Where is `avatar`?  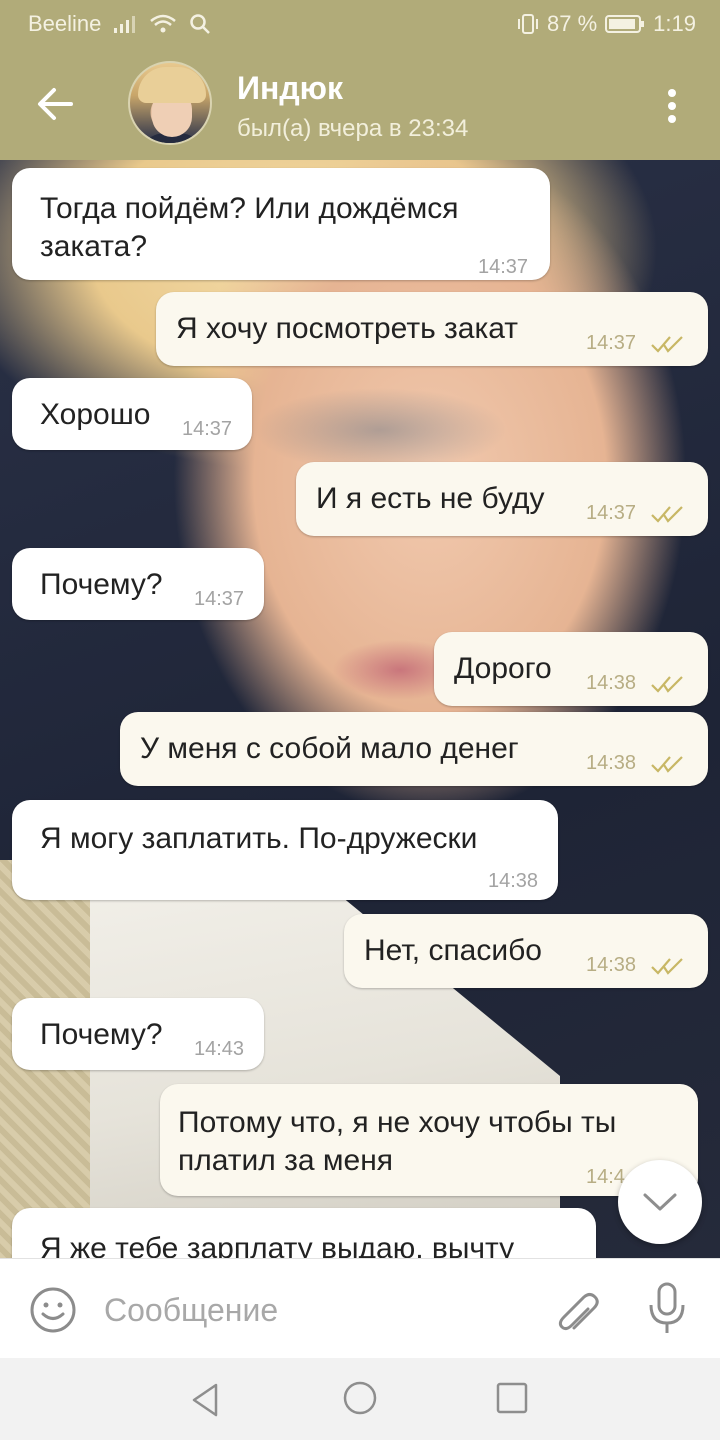 avatar is located at coordinates (170, 103).